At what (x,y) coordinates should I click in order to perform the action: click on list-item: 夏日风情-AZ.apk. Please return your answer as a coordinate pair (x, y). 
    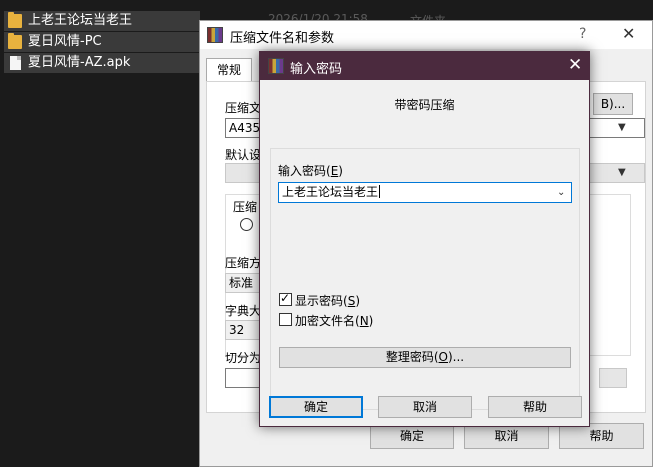
    Looking at the image, I should click on (102, 63).